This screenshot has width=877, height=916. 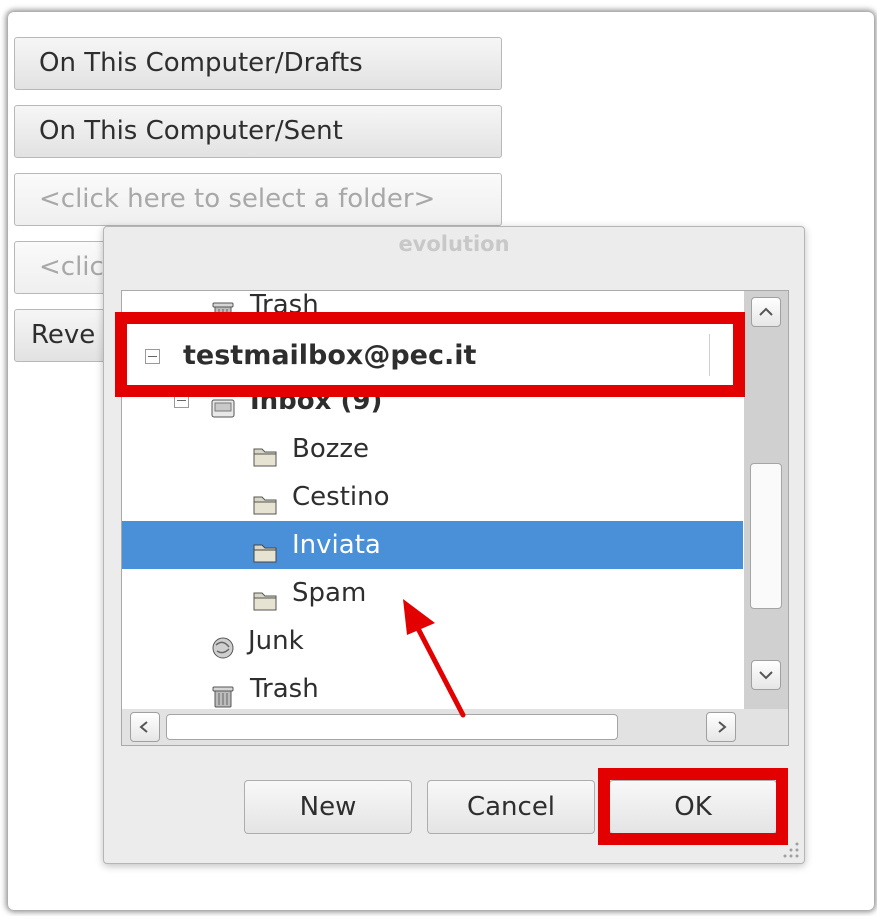 I want to click on scroll-right-button, so click(x=721, y=727).